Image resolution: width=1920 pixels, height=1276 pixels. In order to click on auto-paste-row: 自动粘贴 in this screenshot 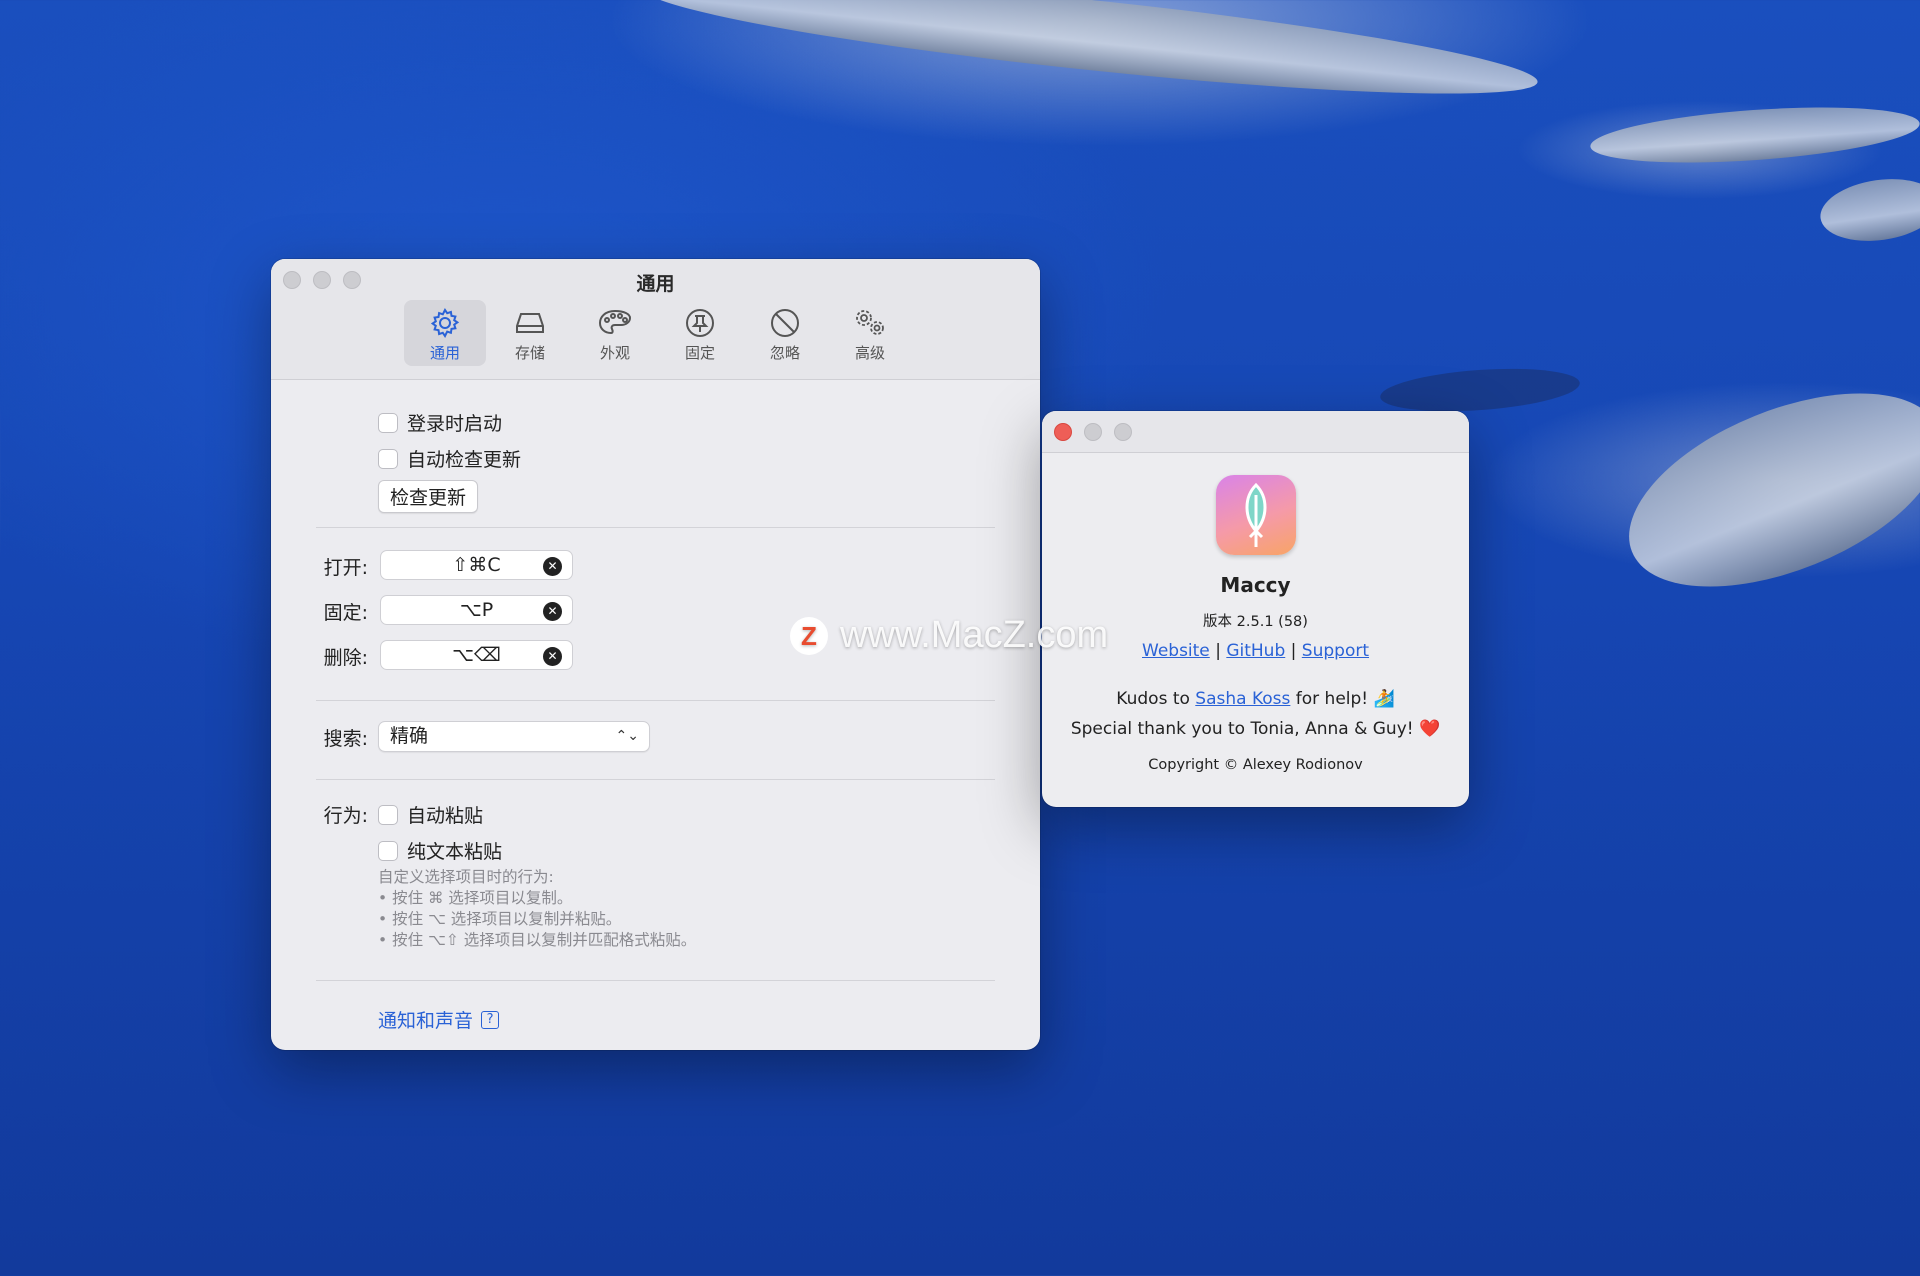, I will do `click(430, 814)`.